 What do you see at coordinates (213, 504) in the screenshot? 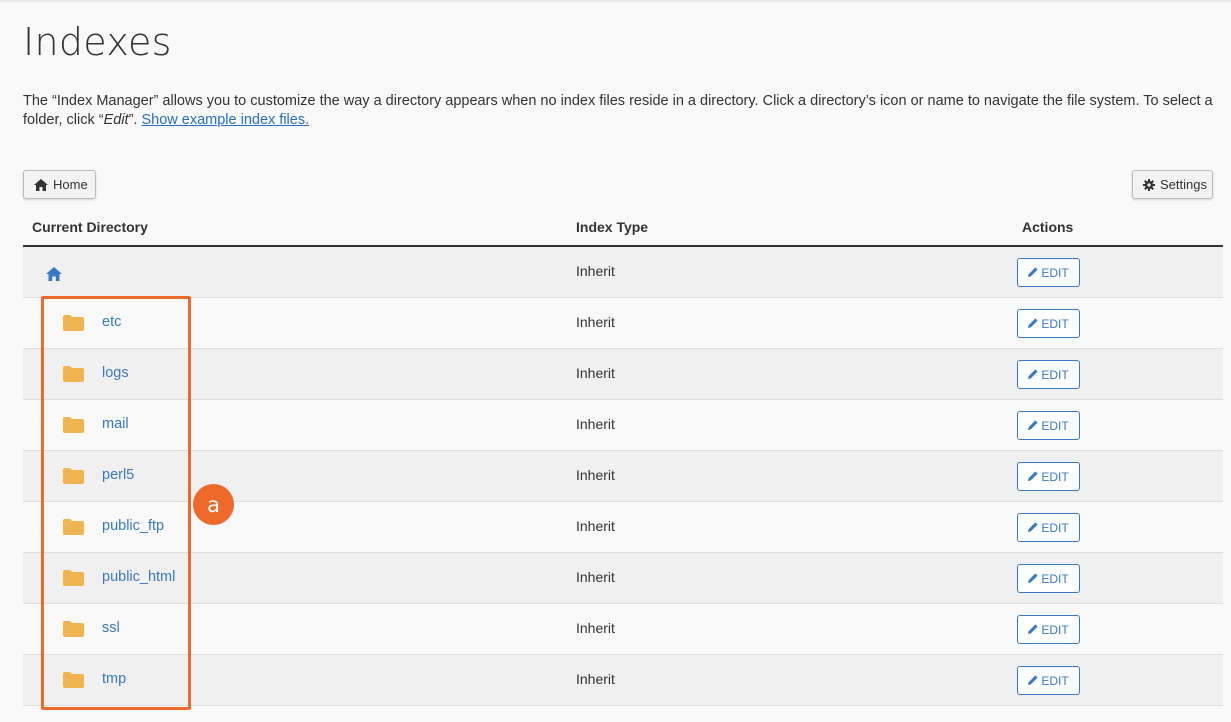
I see `callout-badge: a` at bounding box center [213, 504].